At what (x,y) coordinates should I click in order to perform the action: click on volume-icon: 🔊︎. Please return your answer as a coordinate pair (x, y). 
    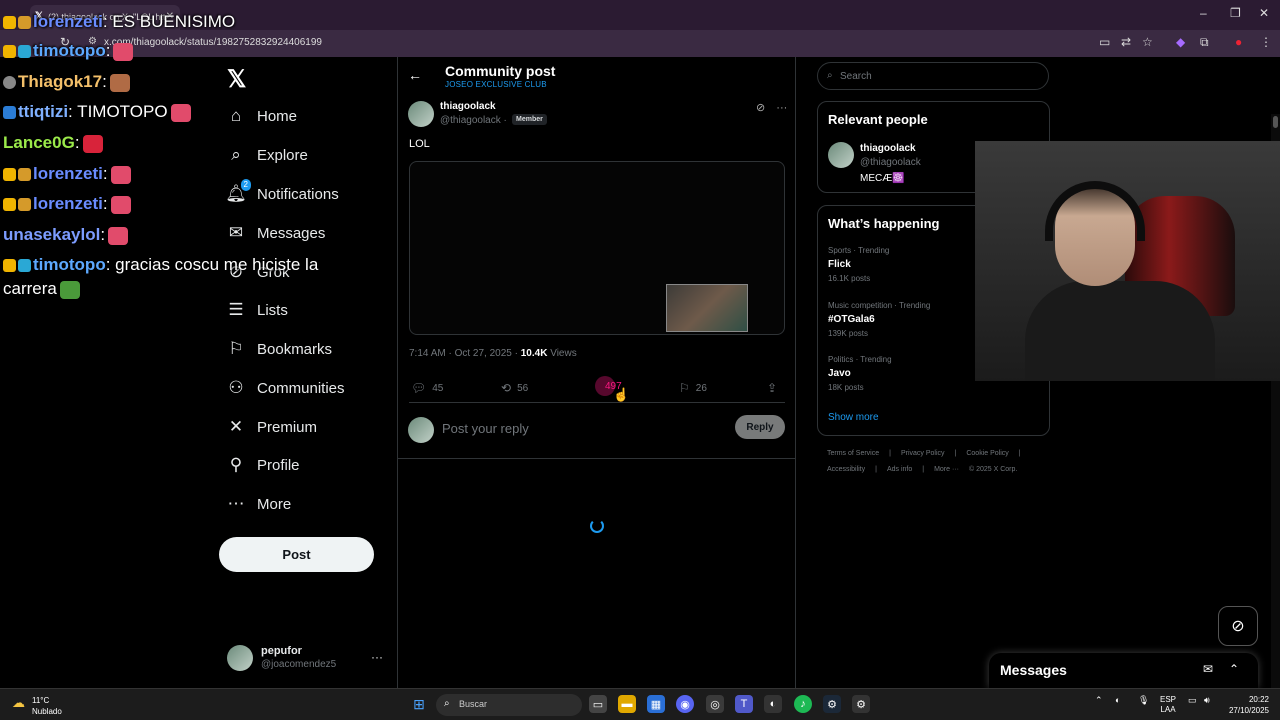
    Looking at the image, I should click on (1207, 700).